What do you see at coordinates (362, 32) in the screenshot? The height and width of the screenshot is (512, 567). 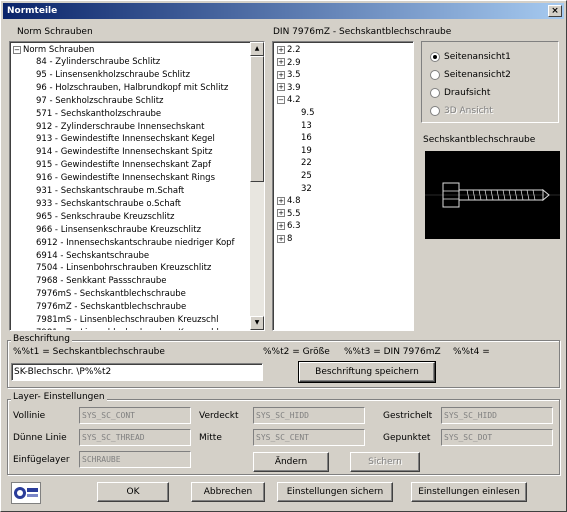 I see `din-heading: DIN 7976mZ - Sechskantblechschraube` at bounding box center [362, 32].